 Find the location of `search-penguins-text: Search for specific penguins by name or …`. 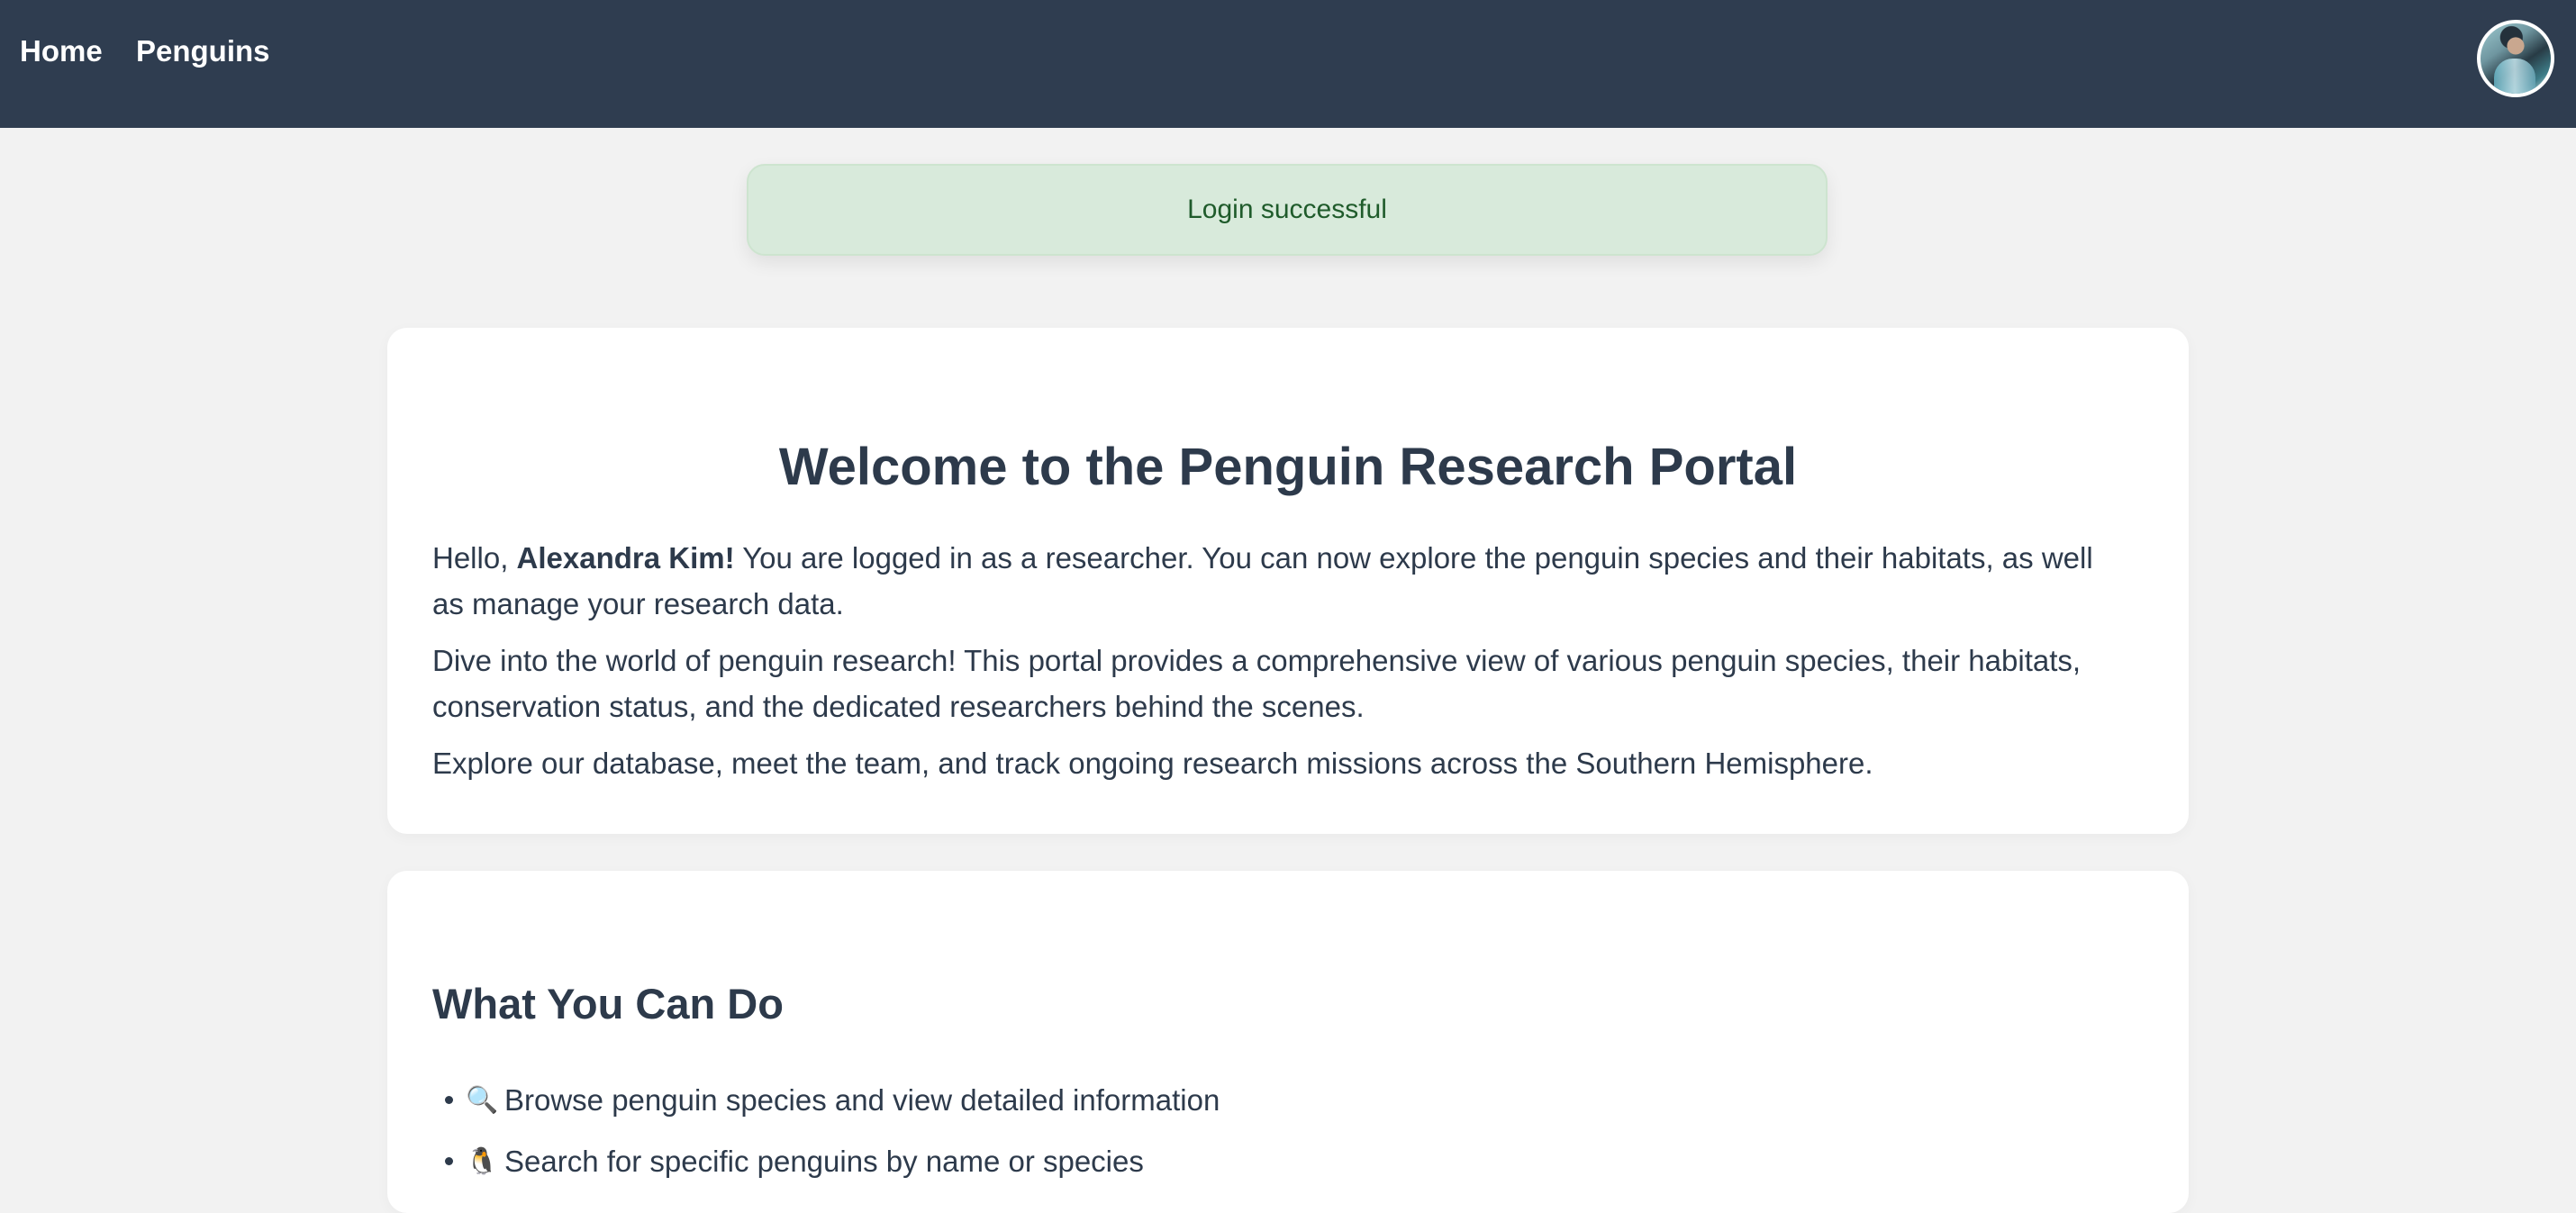

search-penguins-text: Search for specific penguins by name or … is located at coordinates (824, 1161).